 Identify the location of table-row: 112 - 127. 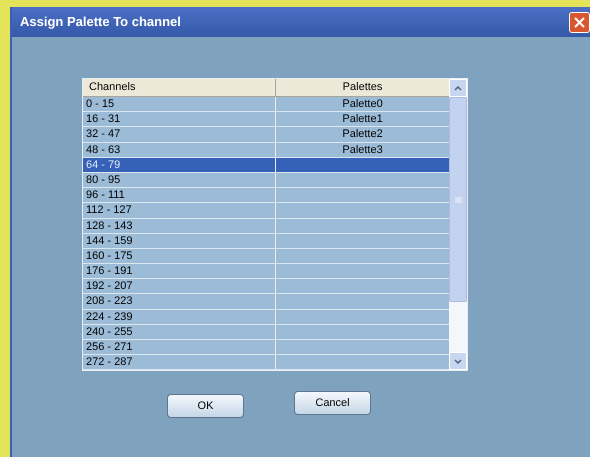
(266, 210).